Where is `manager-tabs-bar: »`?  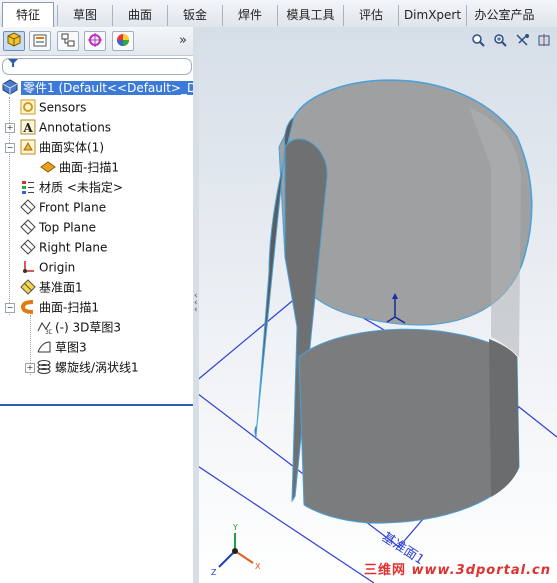 manager-tabs-bar: » is located at coordinates (96, 41).